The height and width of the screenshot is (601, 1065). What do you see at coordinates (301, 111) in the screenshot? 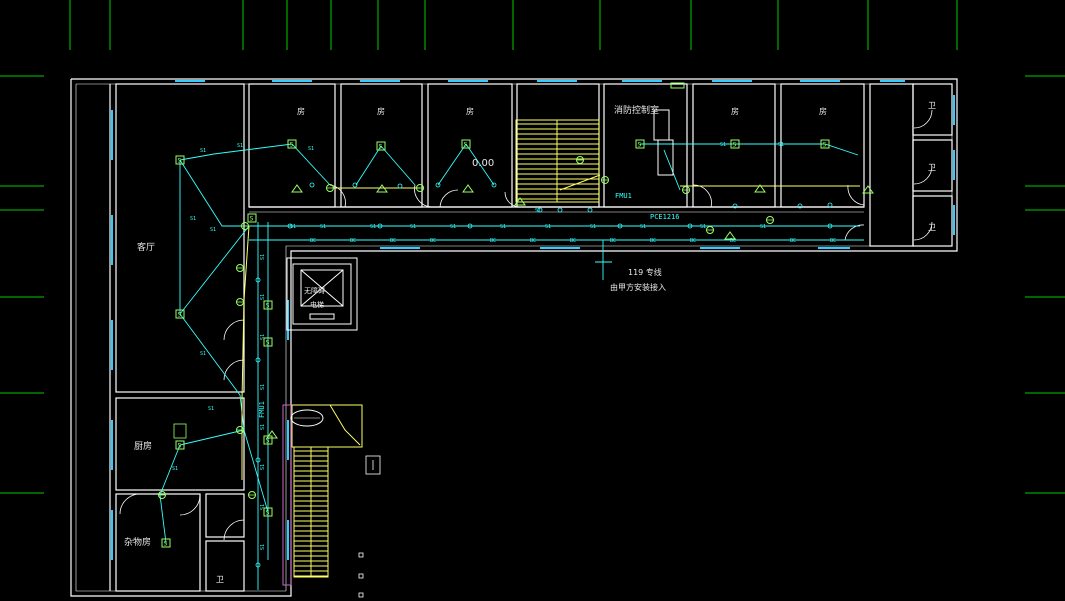
I see `room-label-1: 房` at bounding box center [301, 111].